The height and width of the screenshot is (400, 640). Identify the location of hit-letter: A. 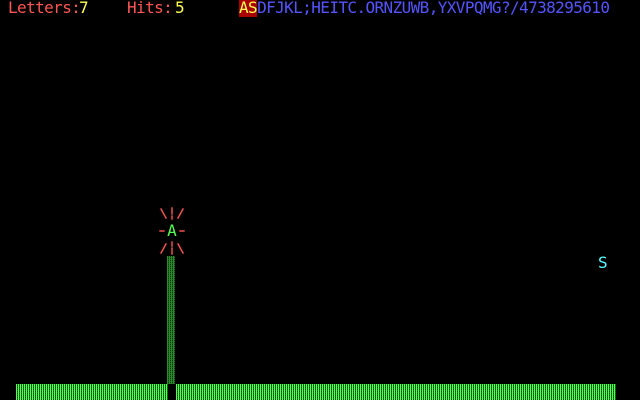
(172, 230).